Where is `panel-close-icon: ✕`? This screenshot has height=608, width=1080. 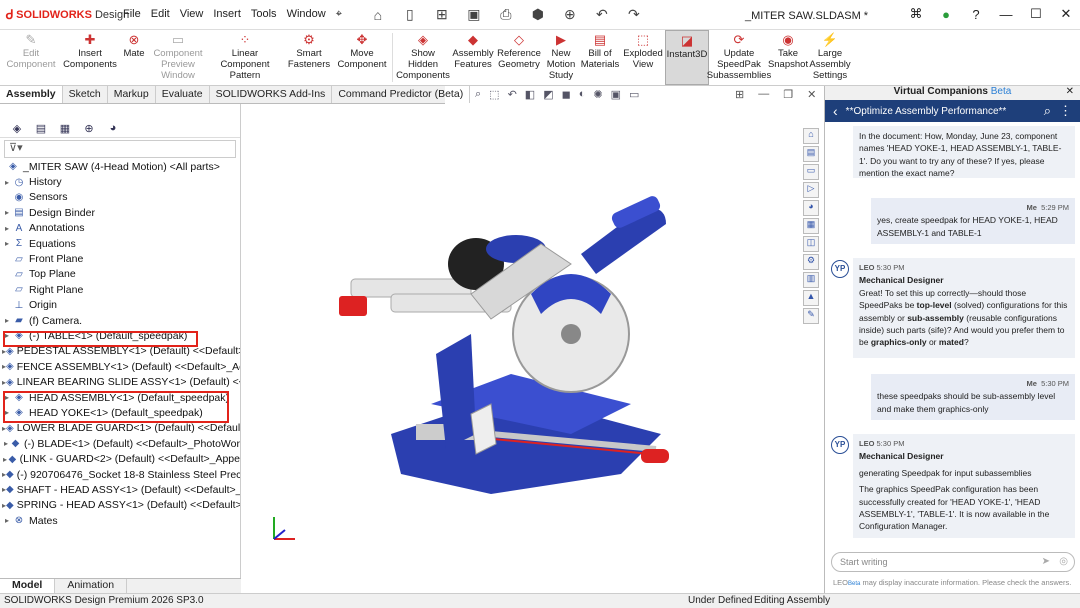
panel-close-icon: ✕ is located at coordinates (1070, 91).